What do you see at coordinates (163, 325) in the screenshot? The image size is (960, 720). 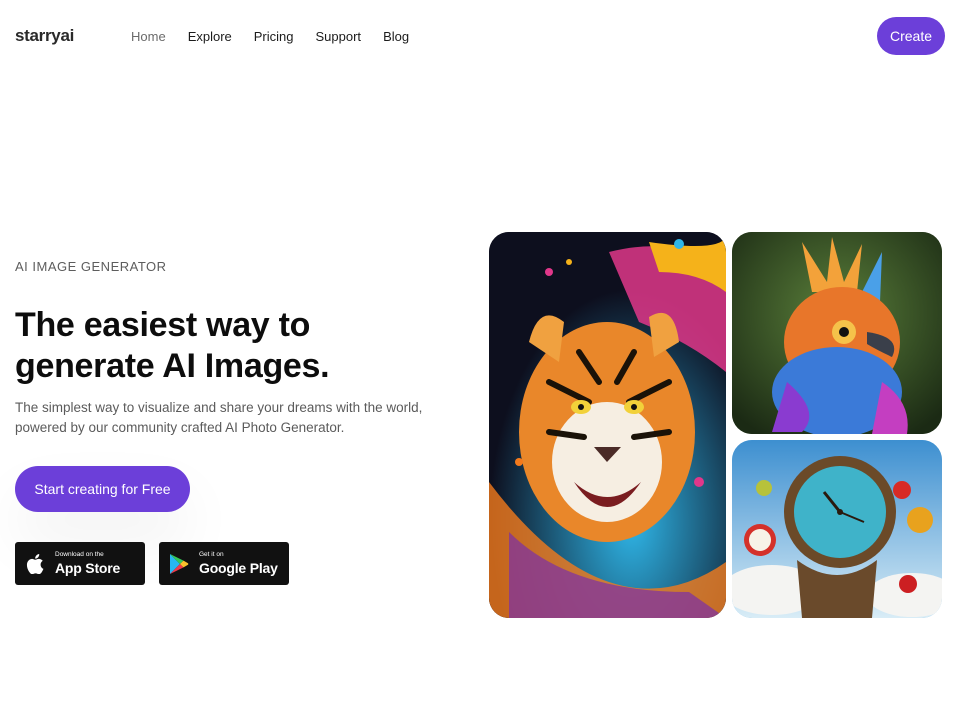 I see `headline-line-1: The easiest way to` at bounding box center [163, 325].